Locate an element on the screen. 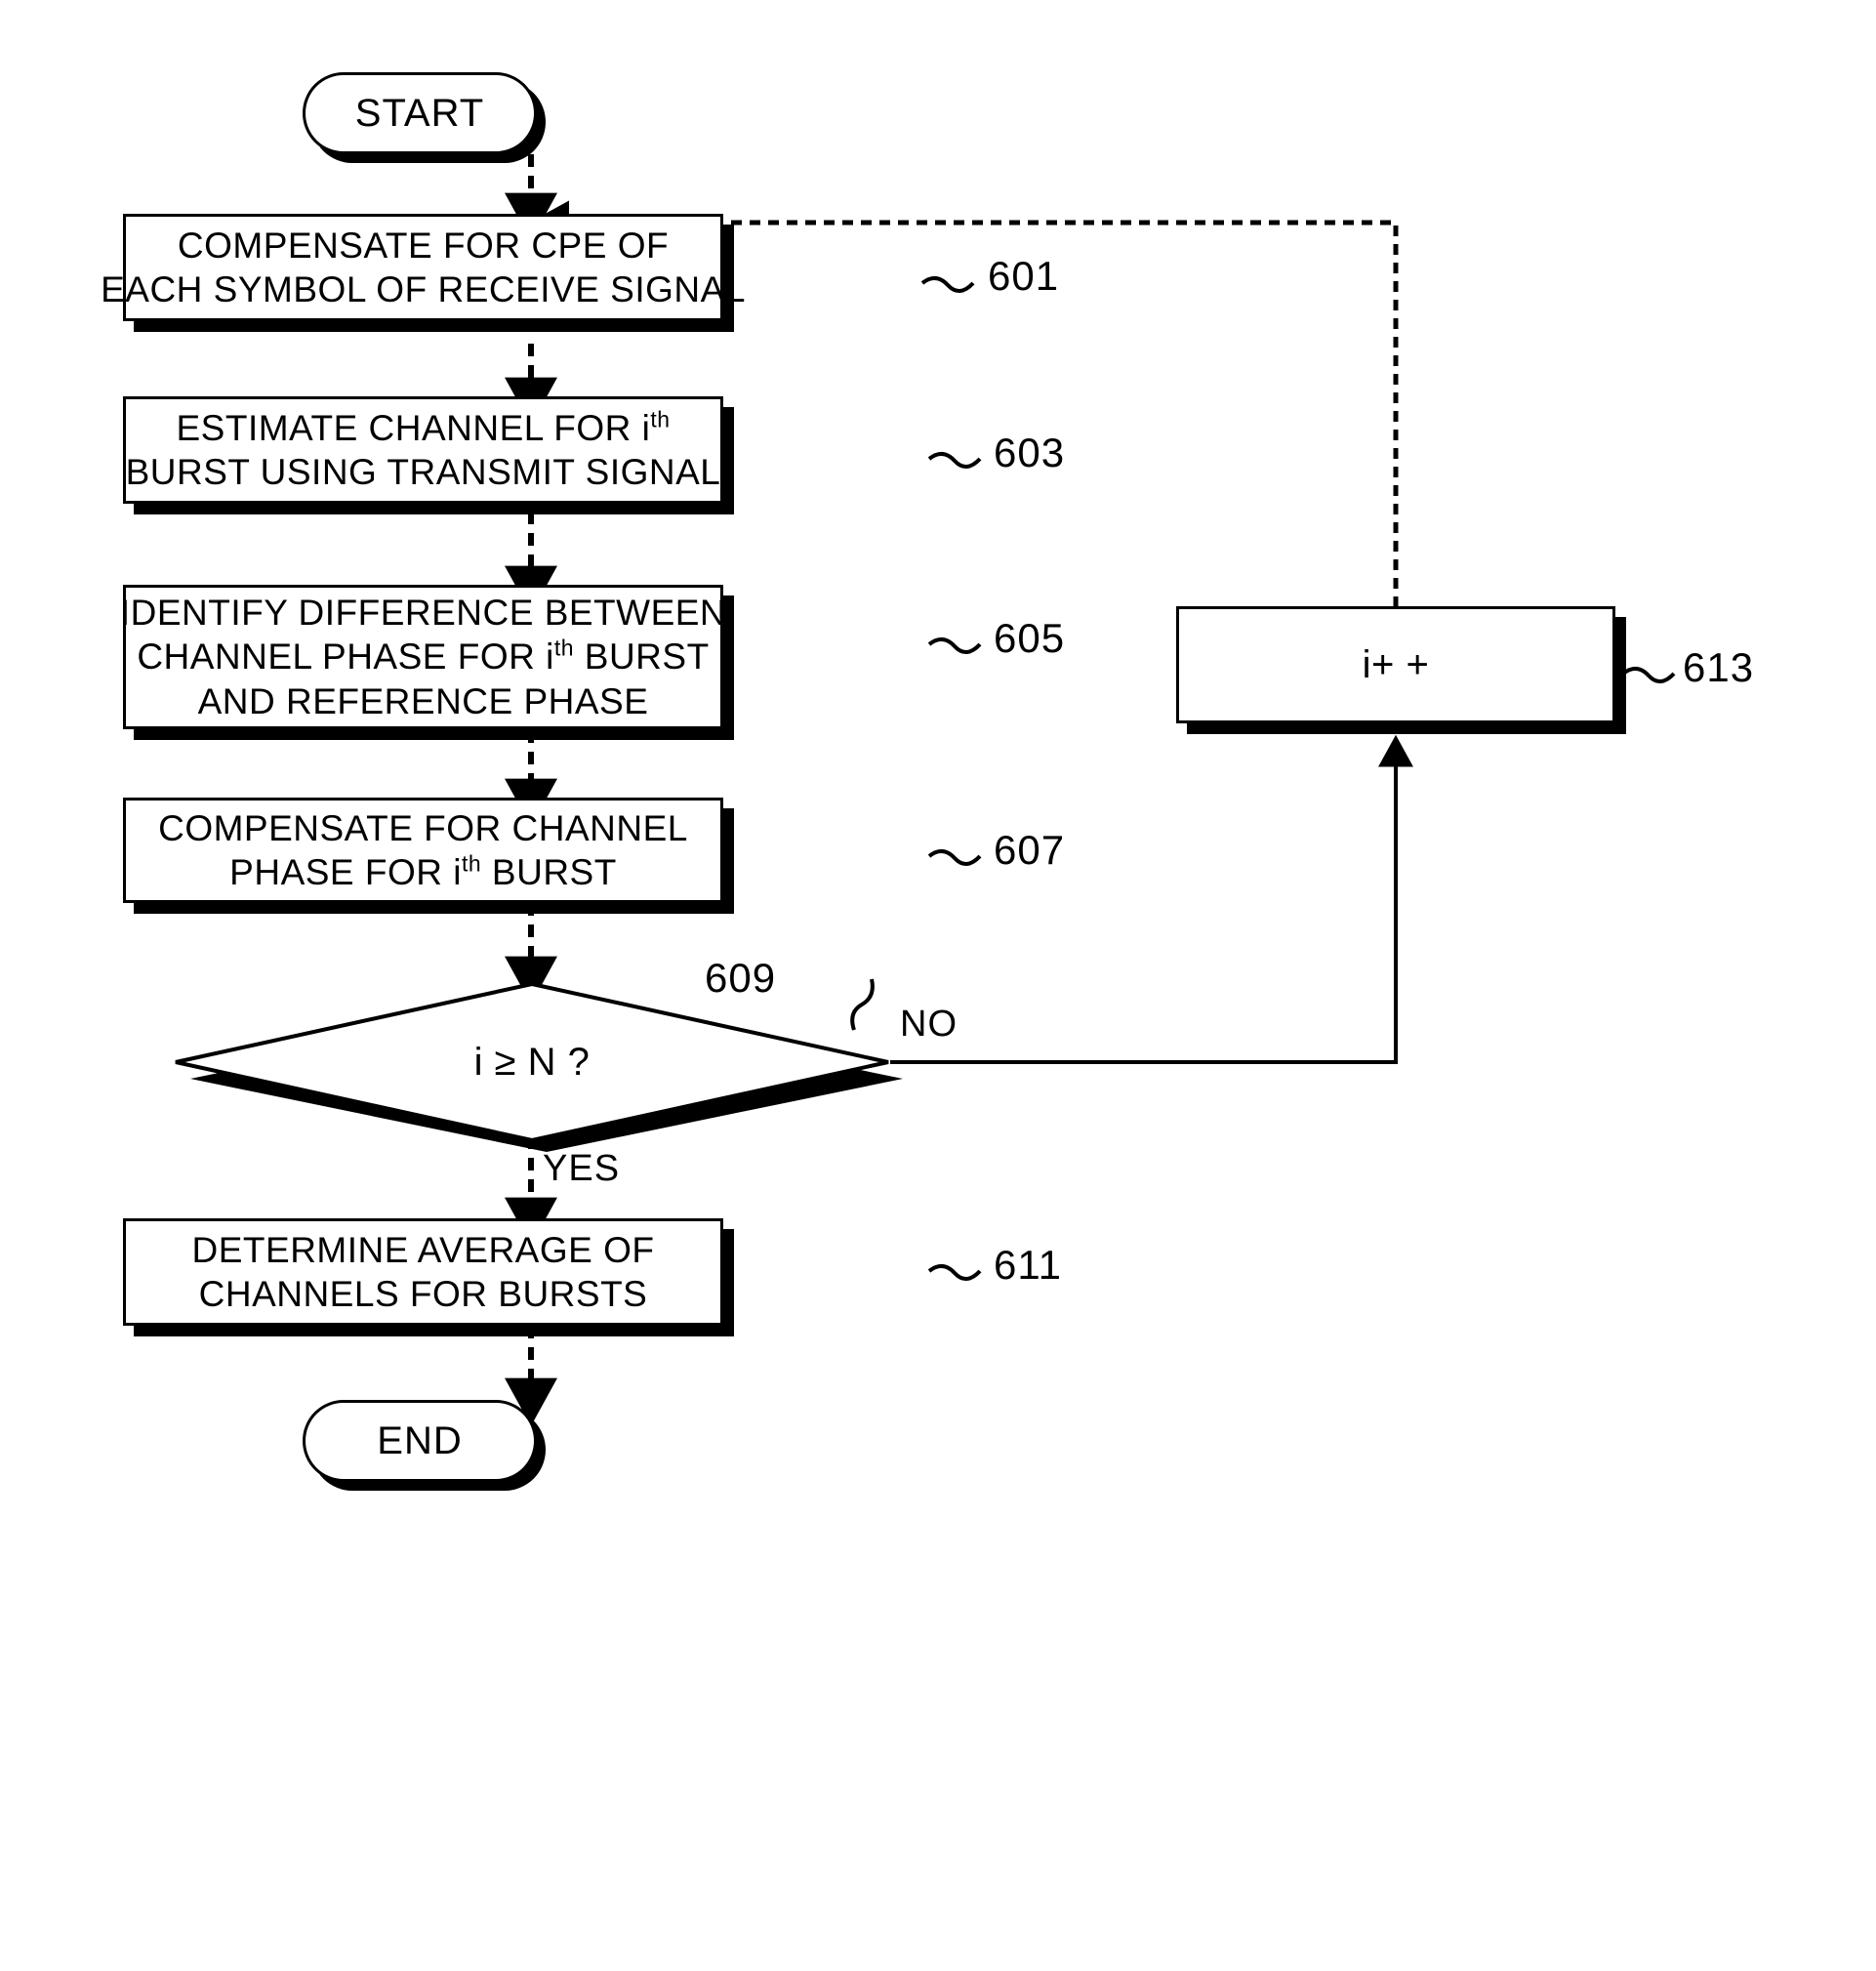 This screenshot has width=1876, height=1971. ref-number-605: 605 is located at coordinates (1030, 638).